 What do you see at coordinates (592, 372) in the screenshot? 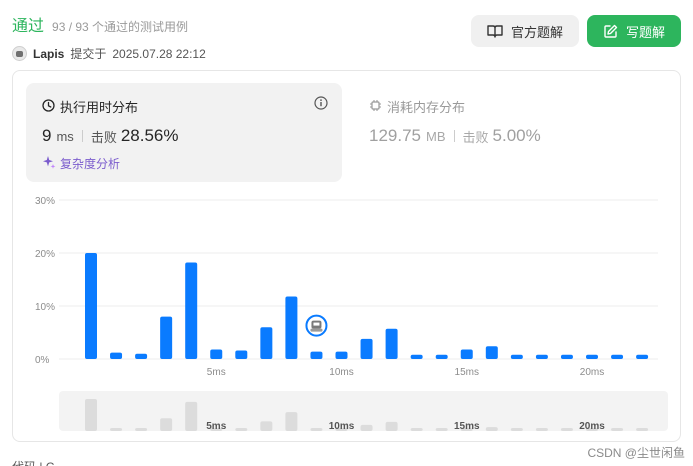
I see `x-tick-label: 20ms` at bounding box center [592, 372].